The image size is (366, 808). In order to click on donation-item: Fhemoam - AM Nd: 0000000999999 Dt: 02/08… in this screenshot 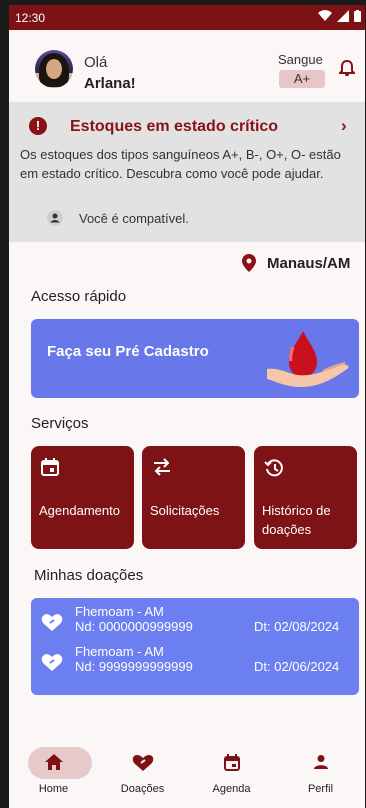, I will do `click(195, 621)`.